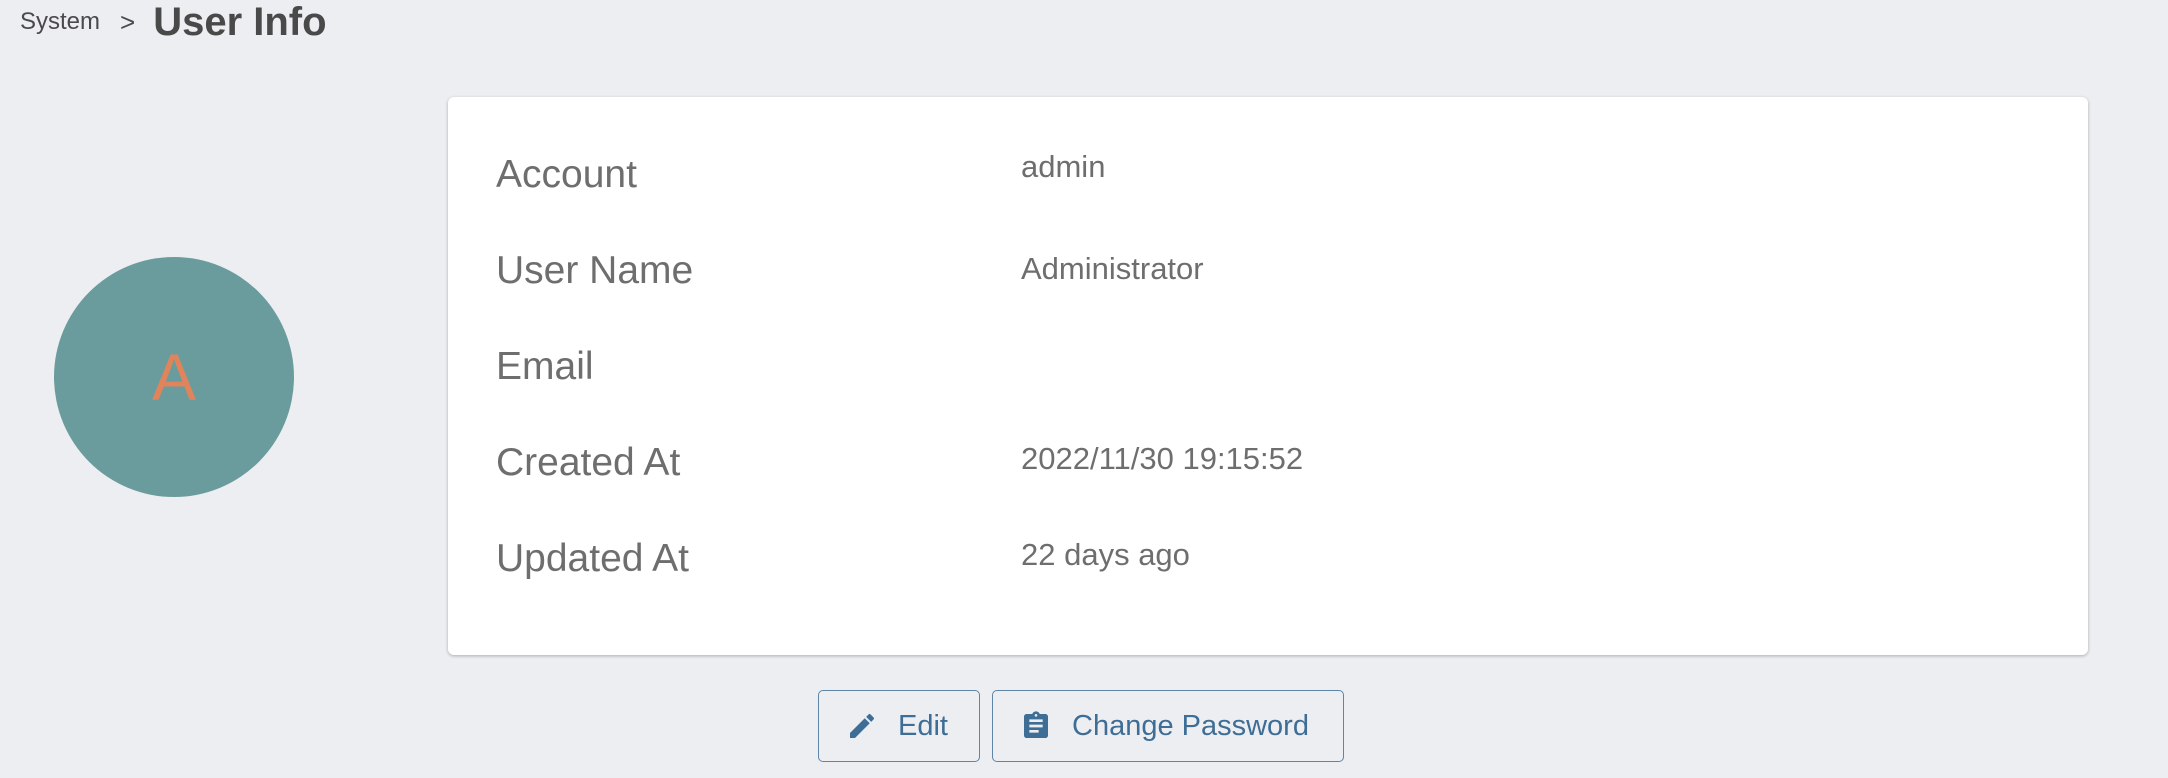 The width and height of the screenshot is (2168, 778). Describe the element at coordinates (1268, 559) in the screenshot. I see `info-row-updated-at: Updated At 22 days ago` at that location.